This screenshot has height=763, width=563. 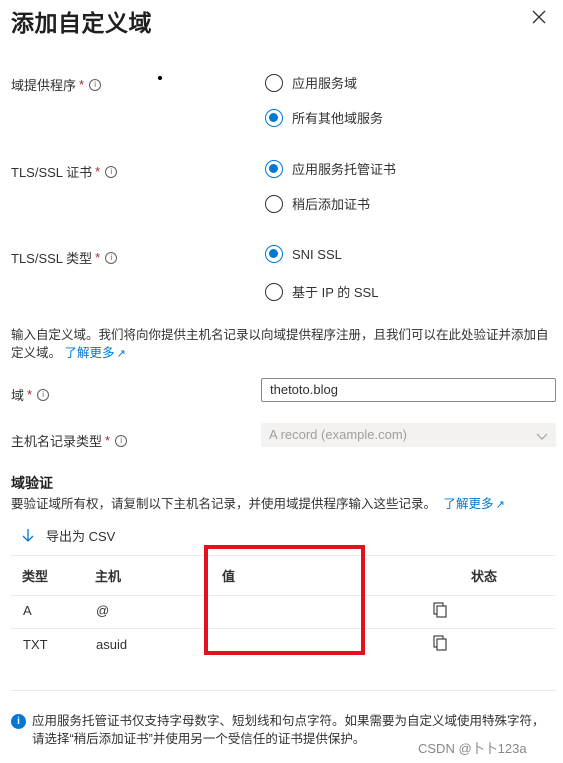 What do you see at coordinates (160, 78) in the screenshot?
I see `stray-dot` at bounding box center [160, 78].